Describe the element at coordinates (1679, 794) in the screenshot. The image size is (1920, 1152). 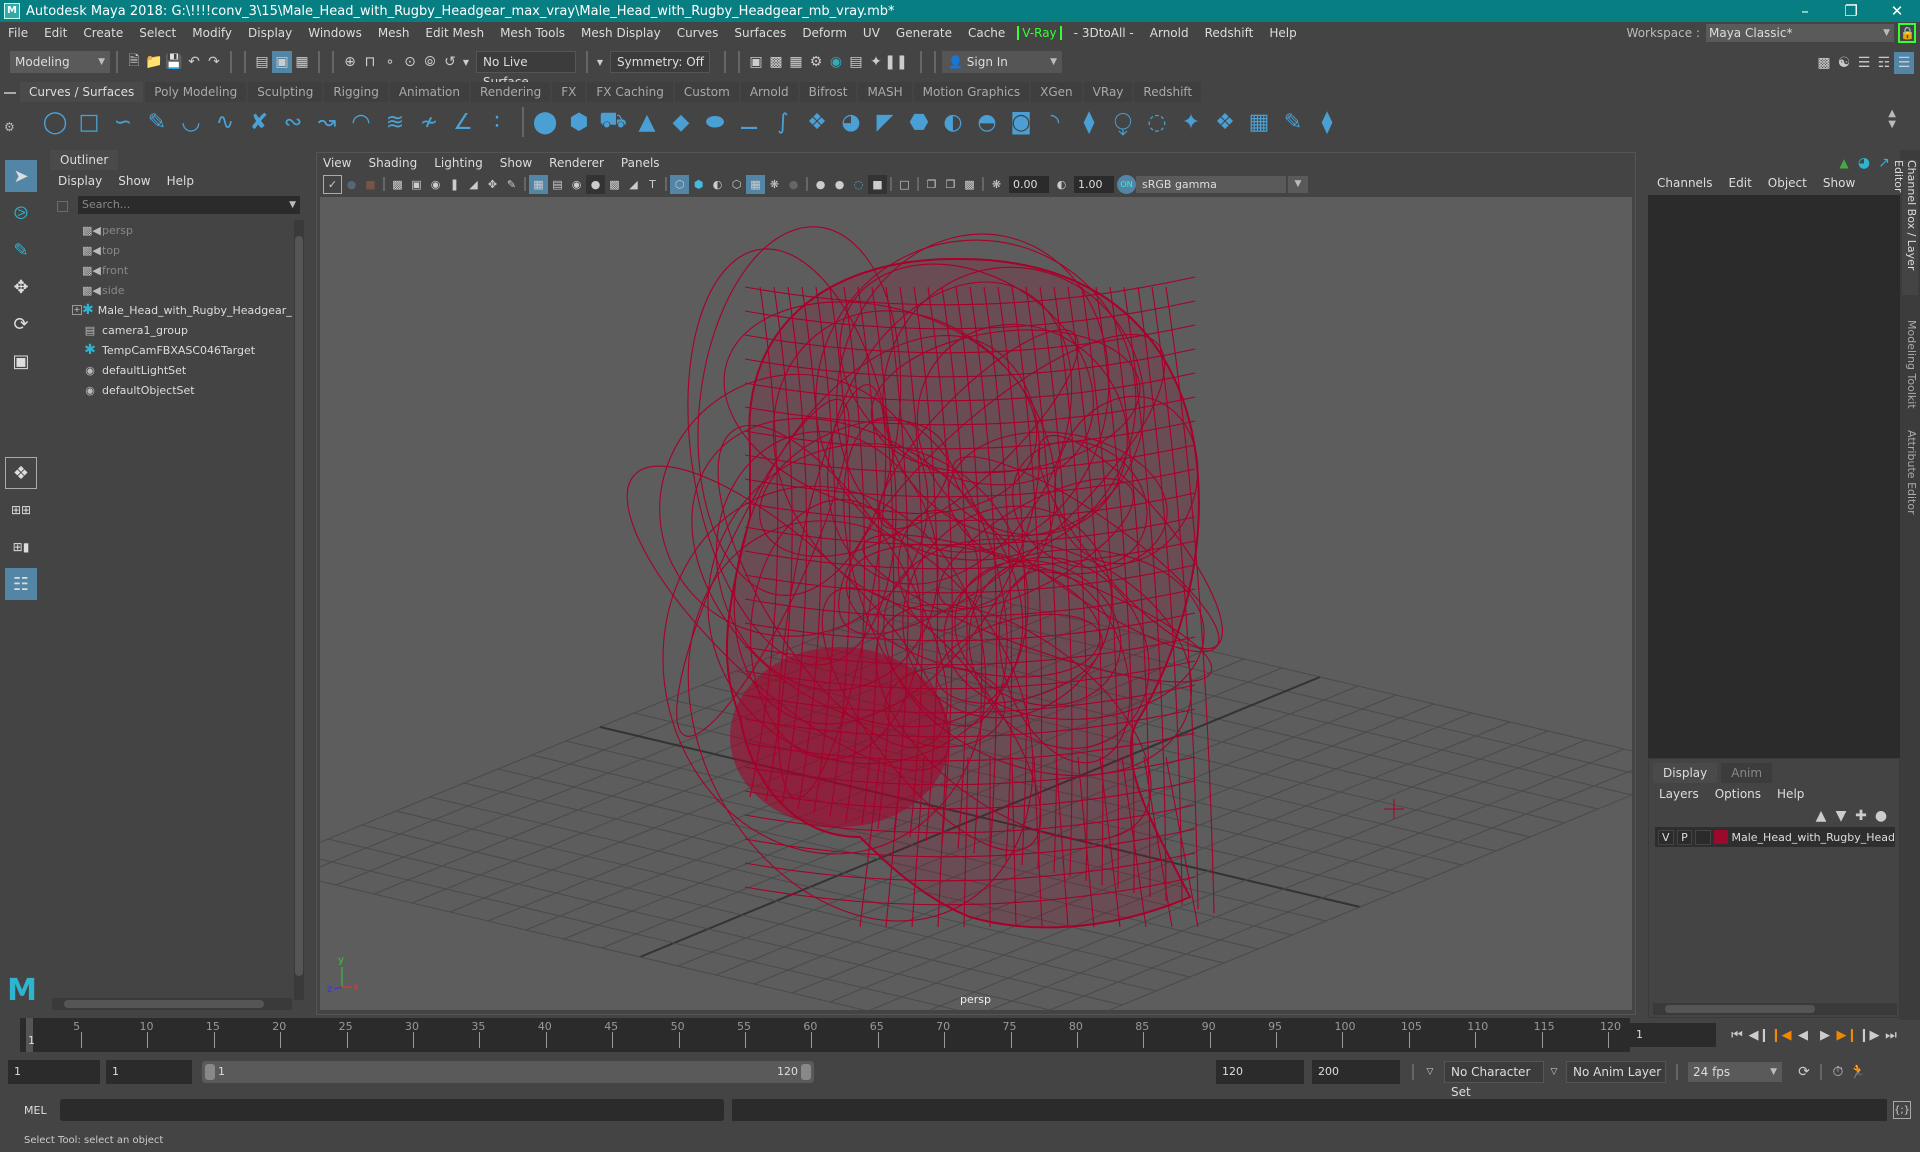
I see `layer-editor-menu-layers: Layers` at that location.